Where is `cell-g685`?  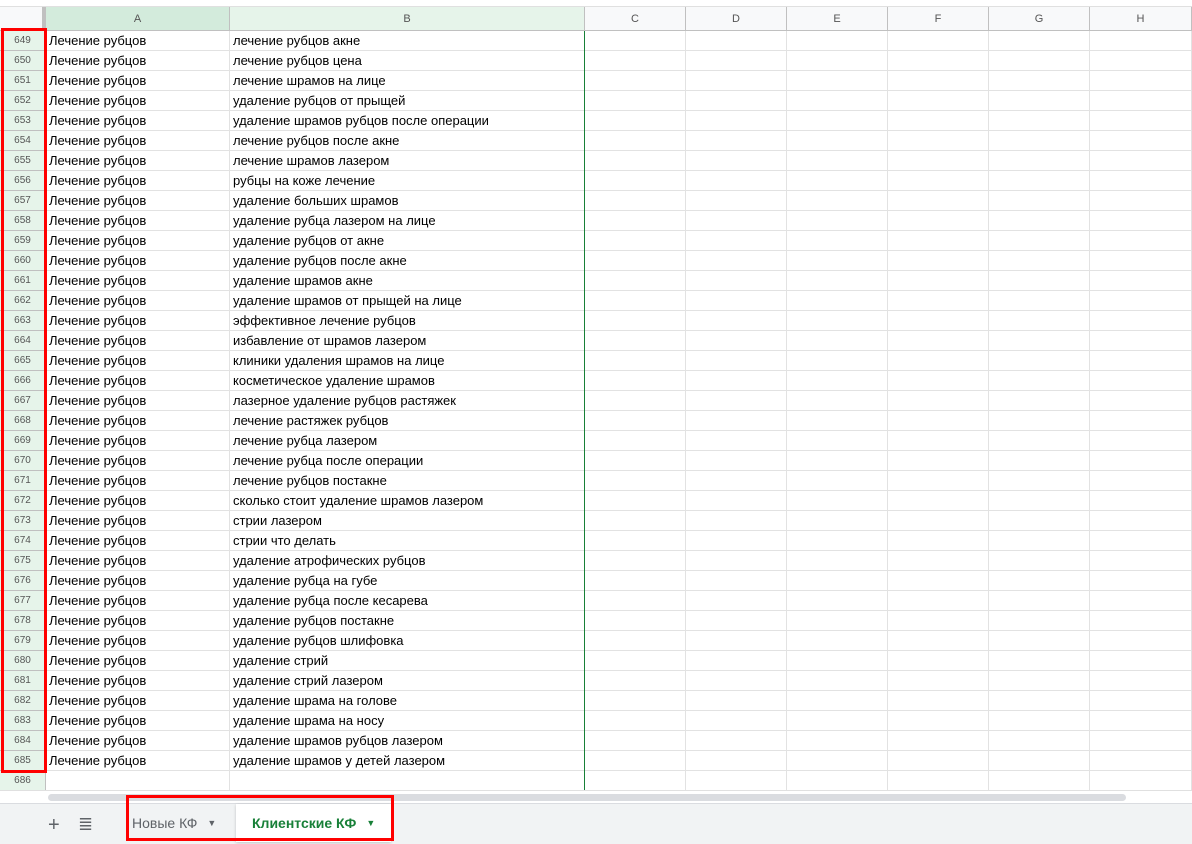 cell-g685 is located at coordinates (1039, 761).